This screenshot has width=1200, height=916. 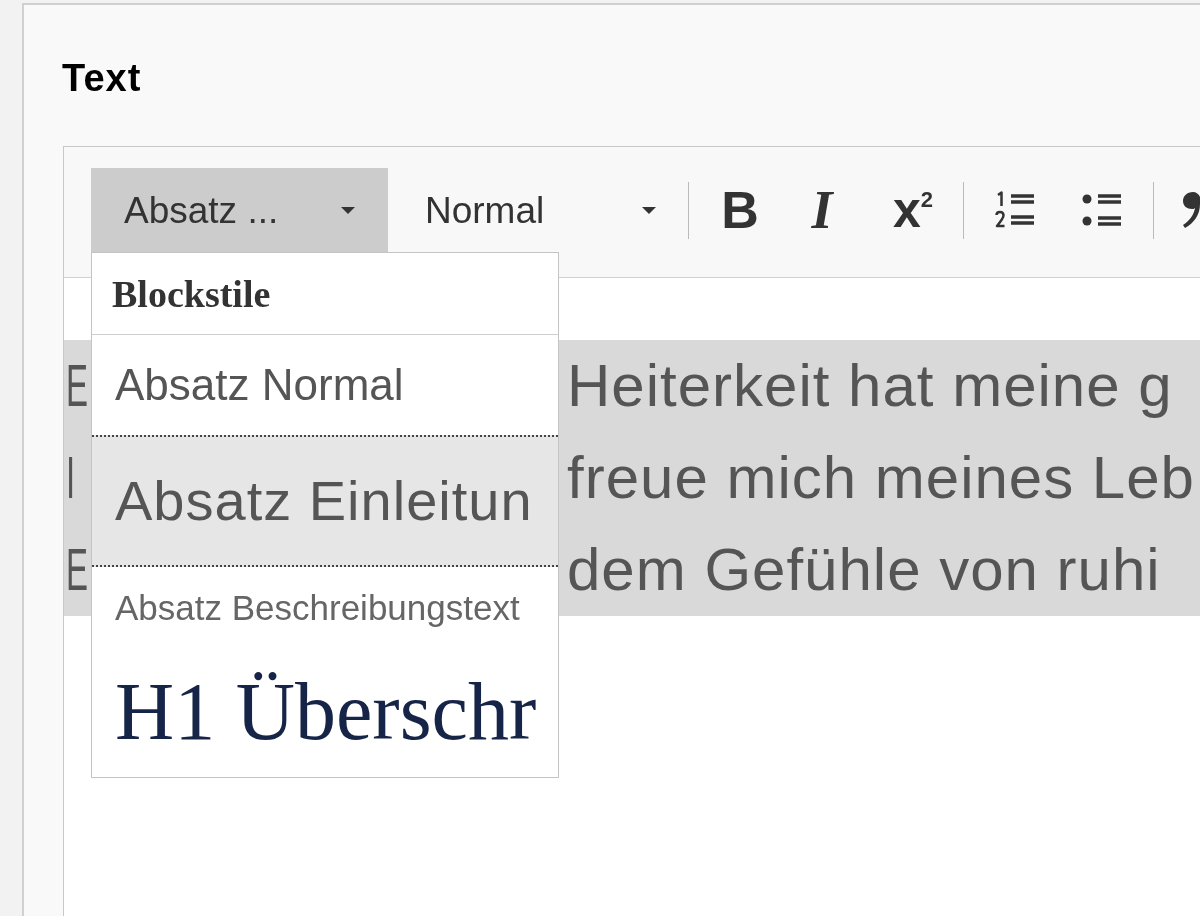 What do you see at coordinates (325, 501) in the screenshot?
I see `menu-item: Absatz Einleitun` at bounding box center [325, 501].